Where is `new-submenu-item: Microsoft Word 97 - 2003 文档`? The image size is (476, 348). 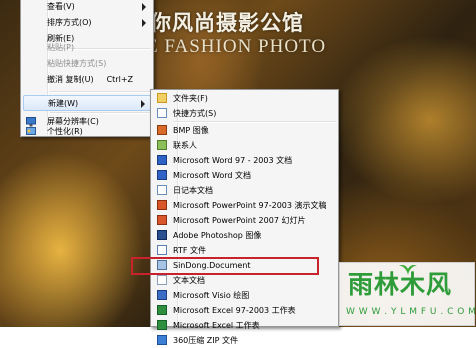 new-submenu-item: Microsoft Word 97 - 2003 文档 is located at coordinates (244, 160).